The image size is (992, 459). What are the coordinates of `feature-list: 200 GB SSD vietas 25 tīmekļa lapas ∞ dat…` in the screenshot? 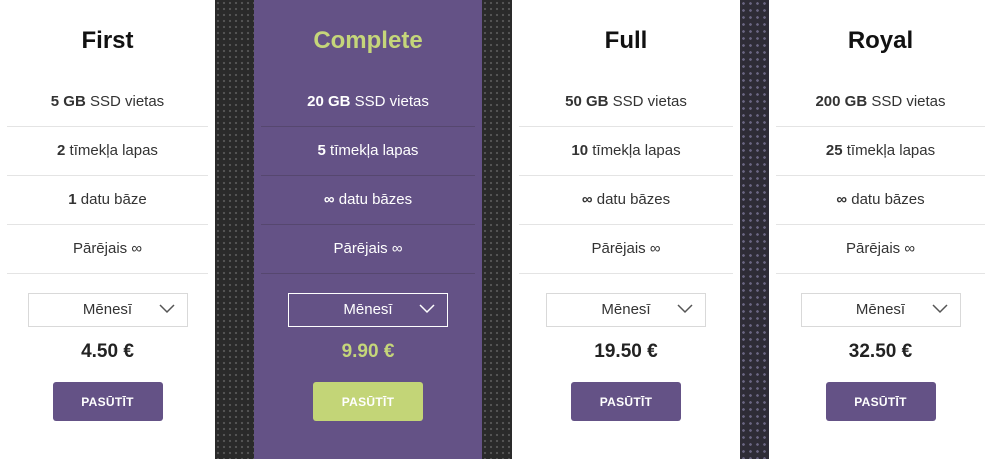 It's located at (880, 176).